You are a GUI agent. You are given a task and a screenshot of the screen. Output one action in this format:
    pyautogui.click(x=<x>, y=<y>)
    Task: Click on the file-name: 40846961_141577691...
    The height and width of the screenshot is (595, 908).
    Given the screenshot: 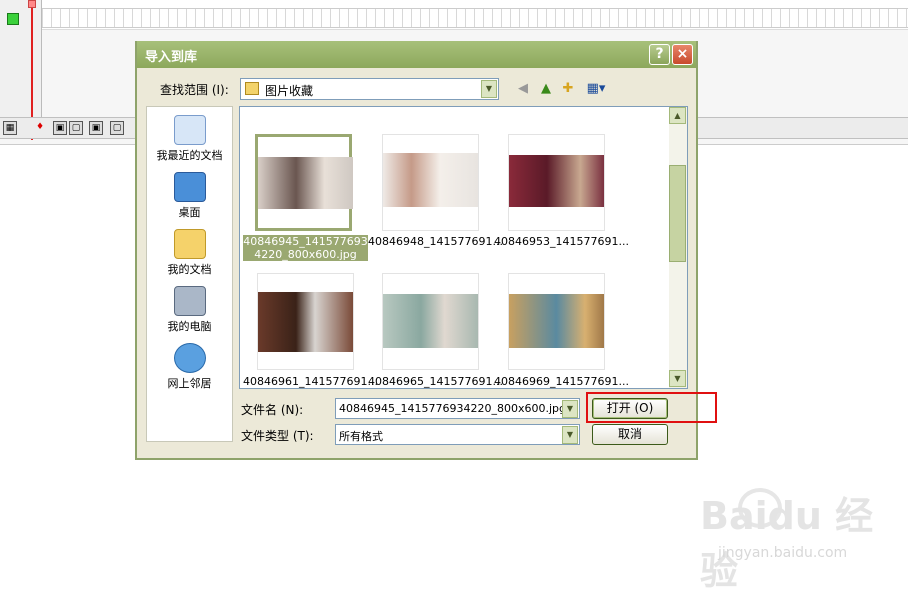 What is the action you would take?
    pyautogui.click(x=310, y=381)
    